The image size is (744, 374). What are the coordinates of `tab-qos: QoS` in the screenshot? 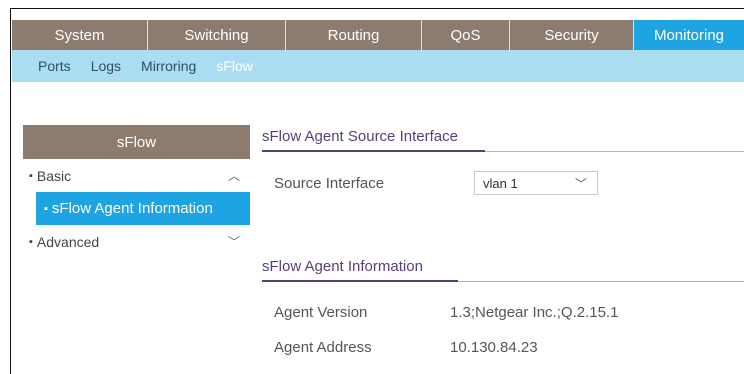 It's located at (466, 35).